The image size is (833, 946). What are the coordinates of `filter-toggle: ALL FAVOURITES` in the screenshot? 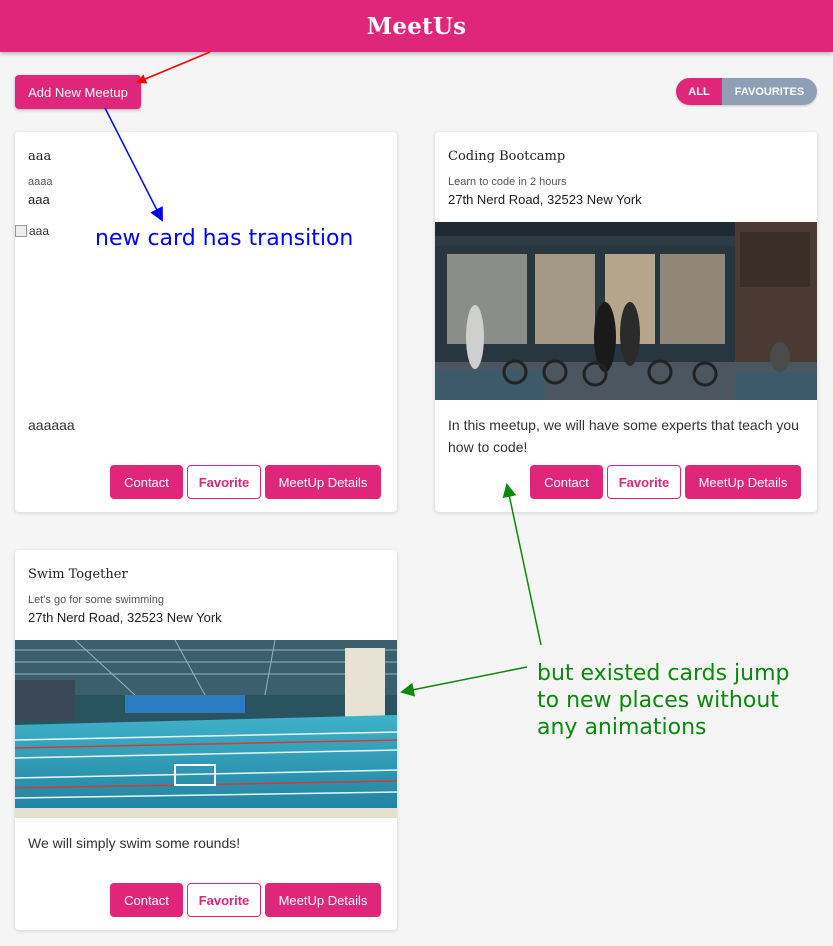 It's located at (746, 91).